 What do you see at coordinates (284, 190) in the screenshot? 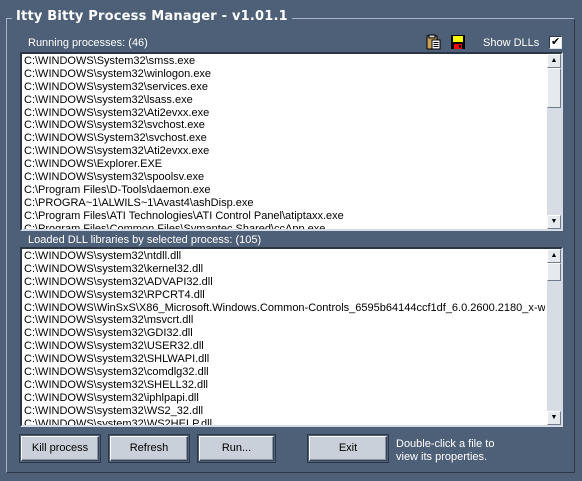
I see `list-item: C:\Program Files\D-Tools\daemon.exe` at bounding box center [284, 190].